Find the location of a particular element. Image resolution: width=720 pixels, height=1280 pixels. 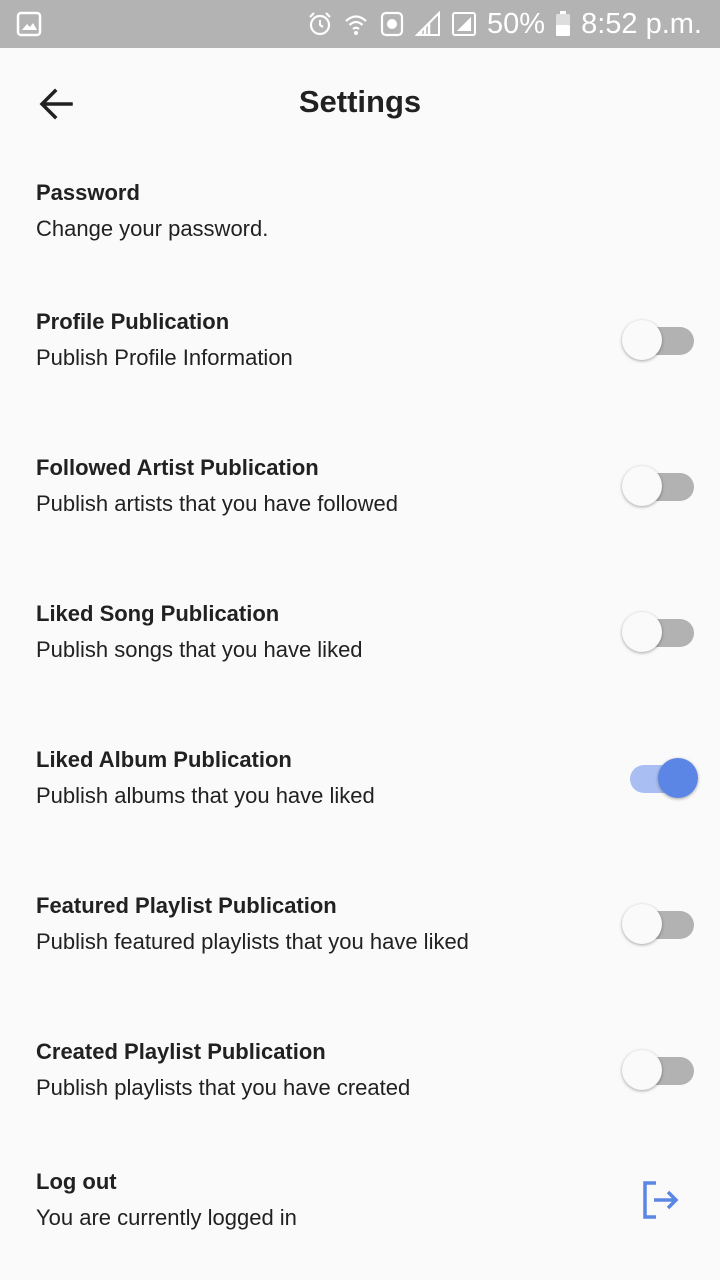

setting-title: Followed Artist Publication is located at coordinates (177, 467).